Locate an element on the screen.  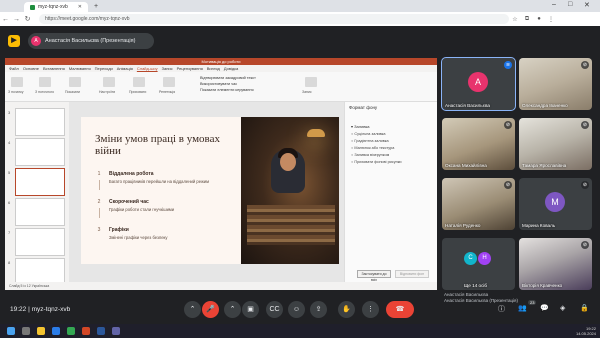
explorer-icon is located at coordinates (41, 331).